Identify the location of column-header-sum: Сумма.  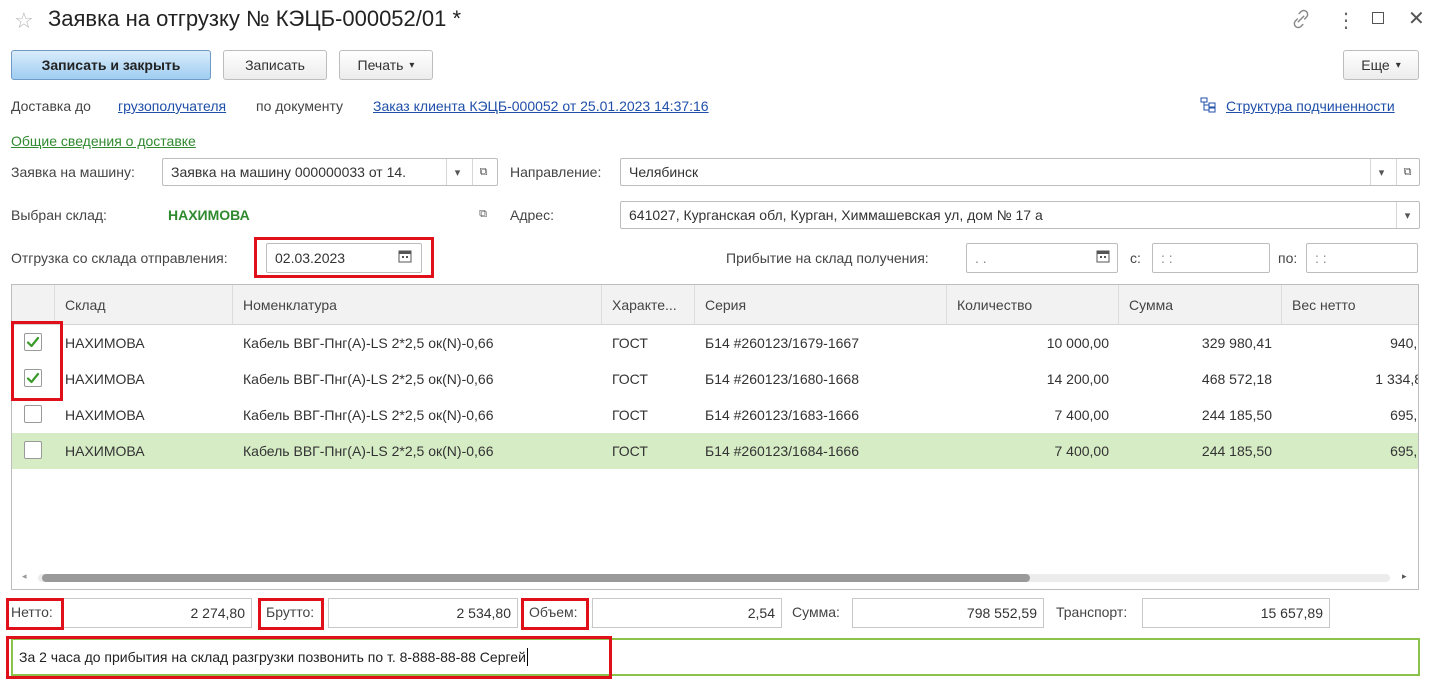
(1200, 305).